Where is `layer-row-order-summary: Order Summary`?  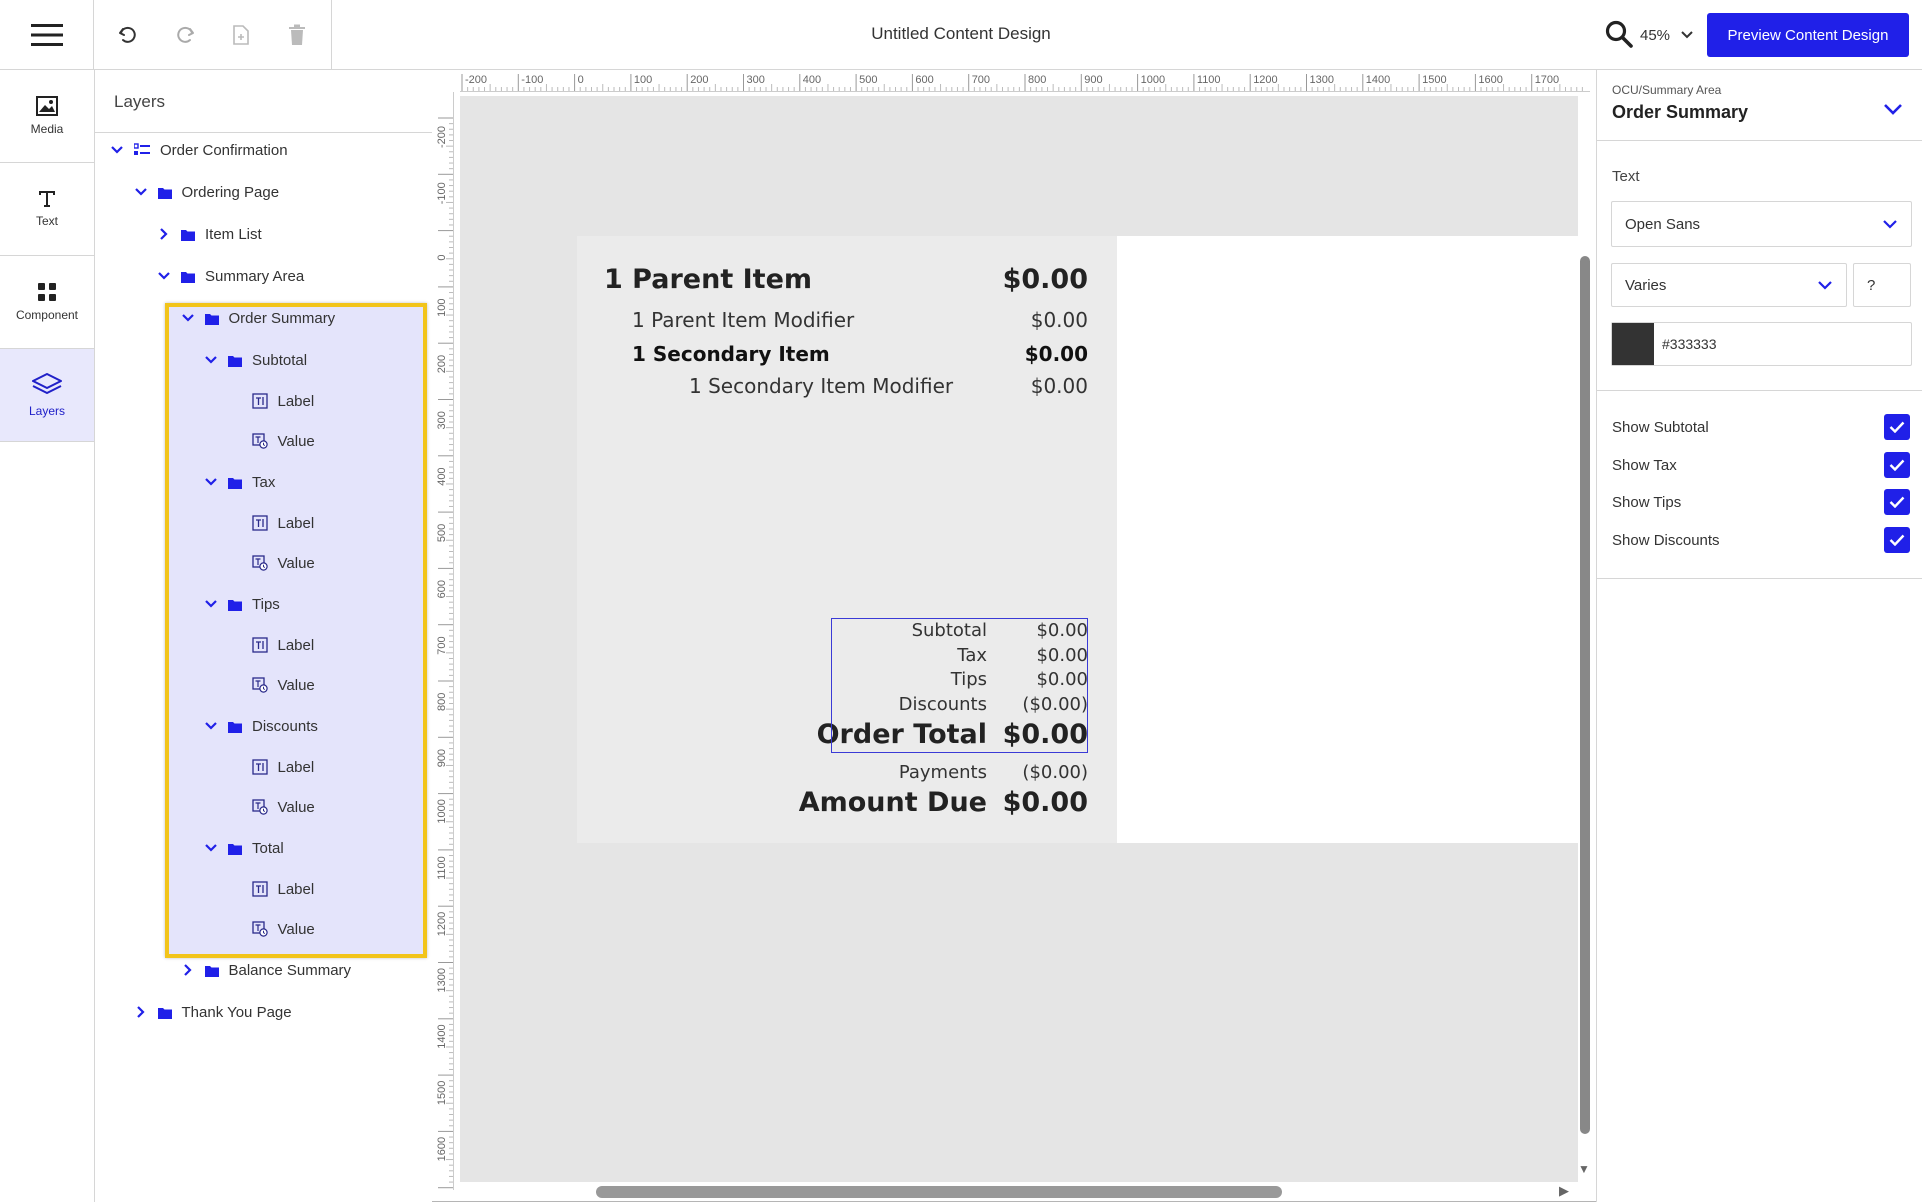 layer-row-order-summary: Order Summary is located at coordinates (258, 318).